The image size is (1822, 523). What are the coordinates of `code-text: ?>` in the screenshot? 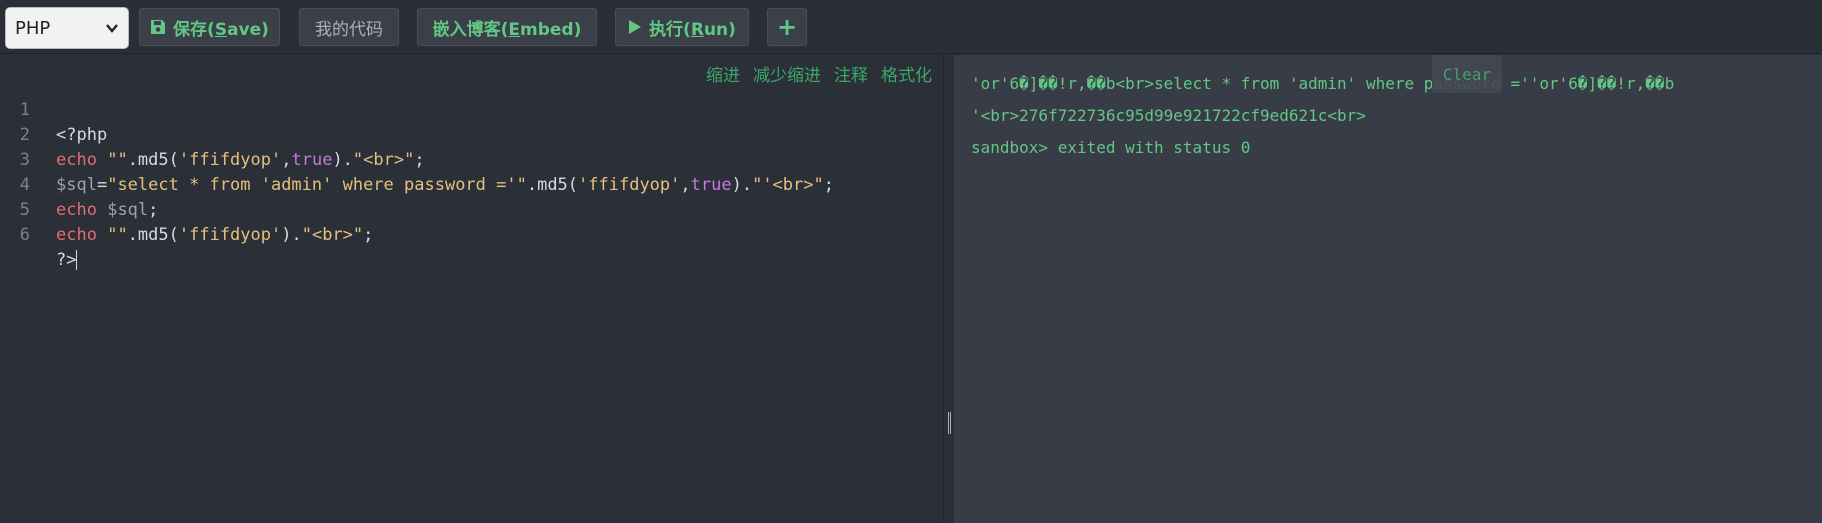 It's located at (67, 260).